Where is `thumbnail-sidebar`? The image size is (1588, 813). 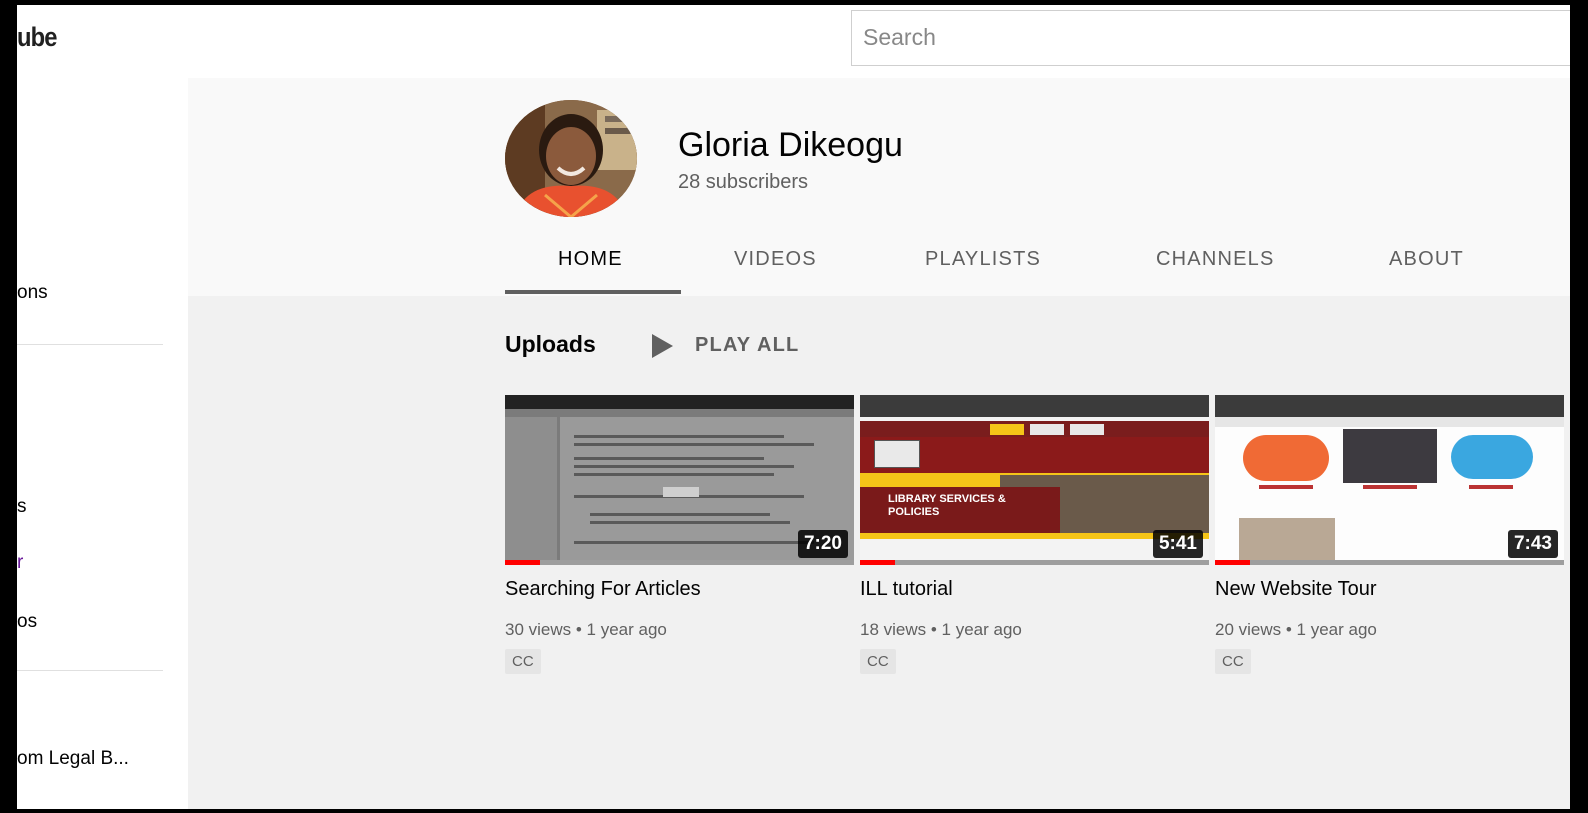 thumbnail-sidebar is located at coordinates (531, 491).